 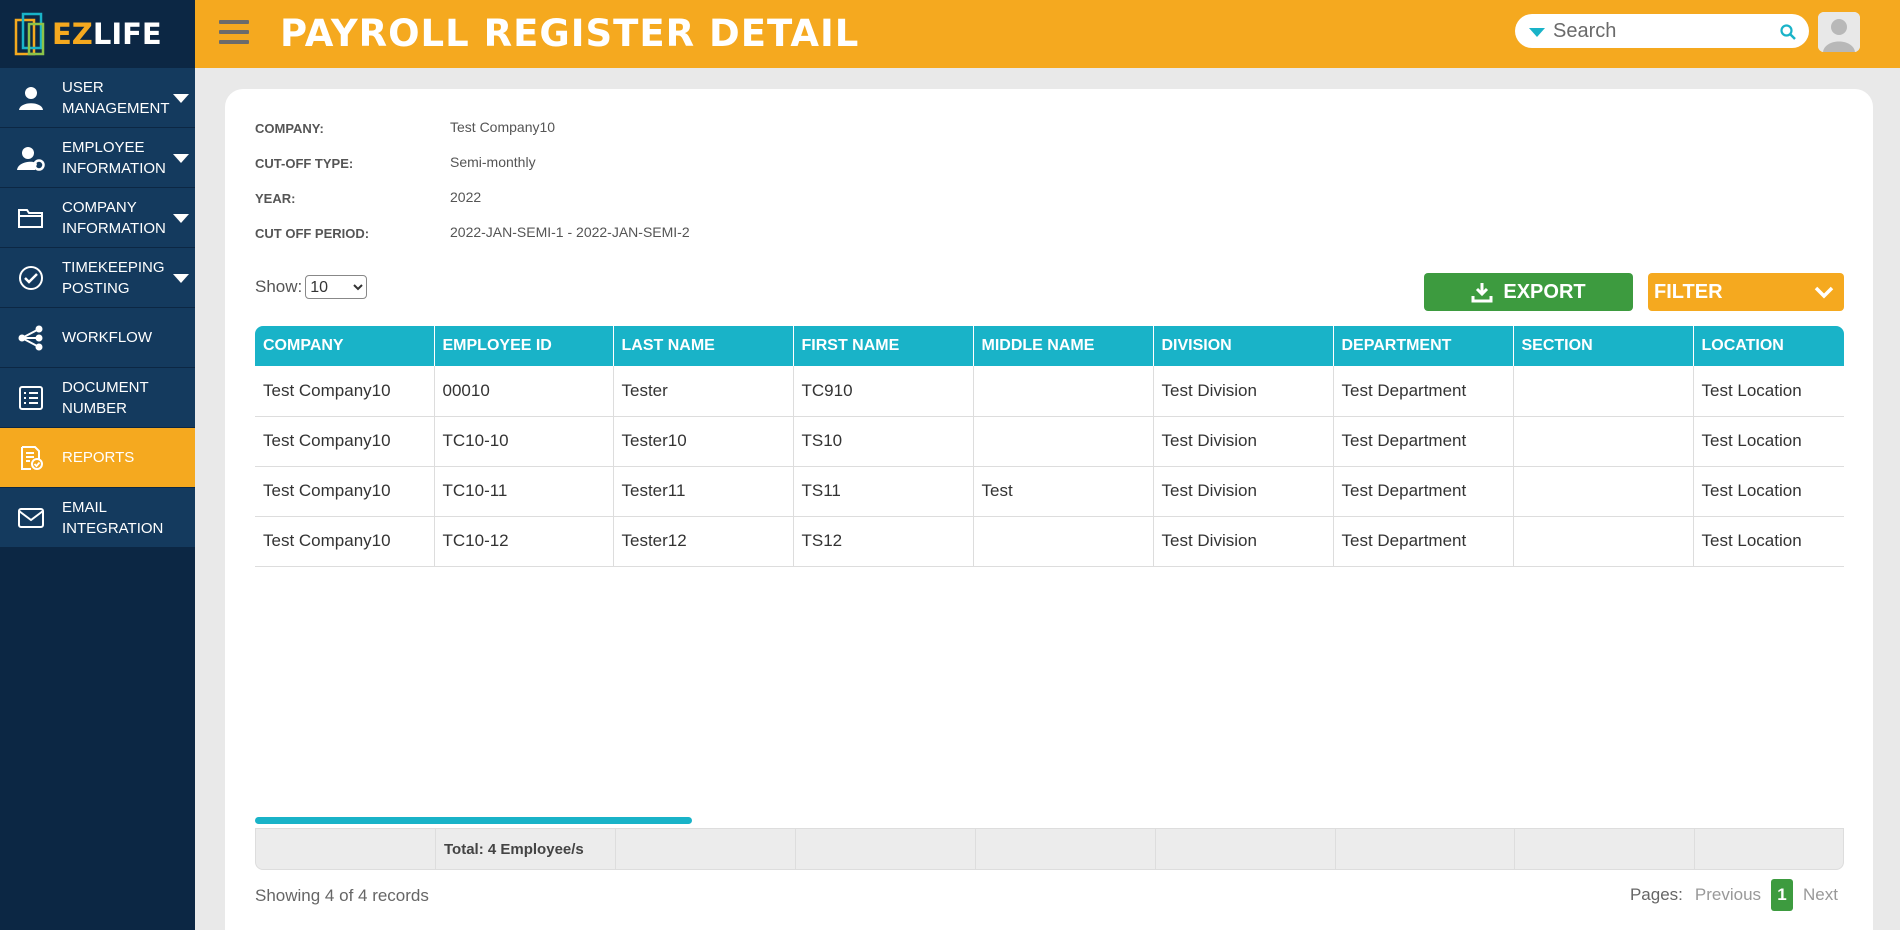 What do you see at coordinates (342, 895) in the screenshot?
I see `records-summary: Showing 4 of 4 records` at bounding box center [342, 895].